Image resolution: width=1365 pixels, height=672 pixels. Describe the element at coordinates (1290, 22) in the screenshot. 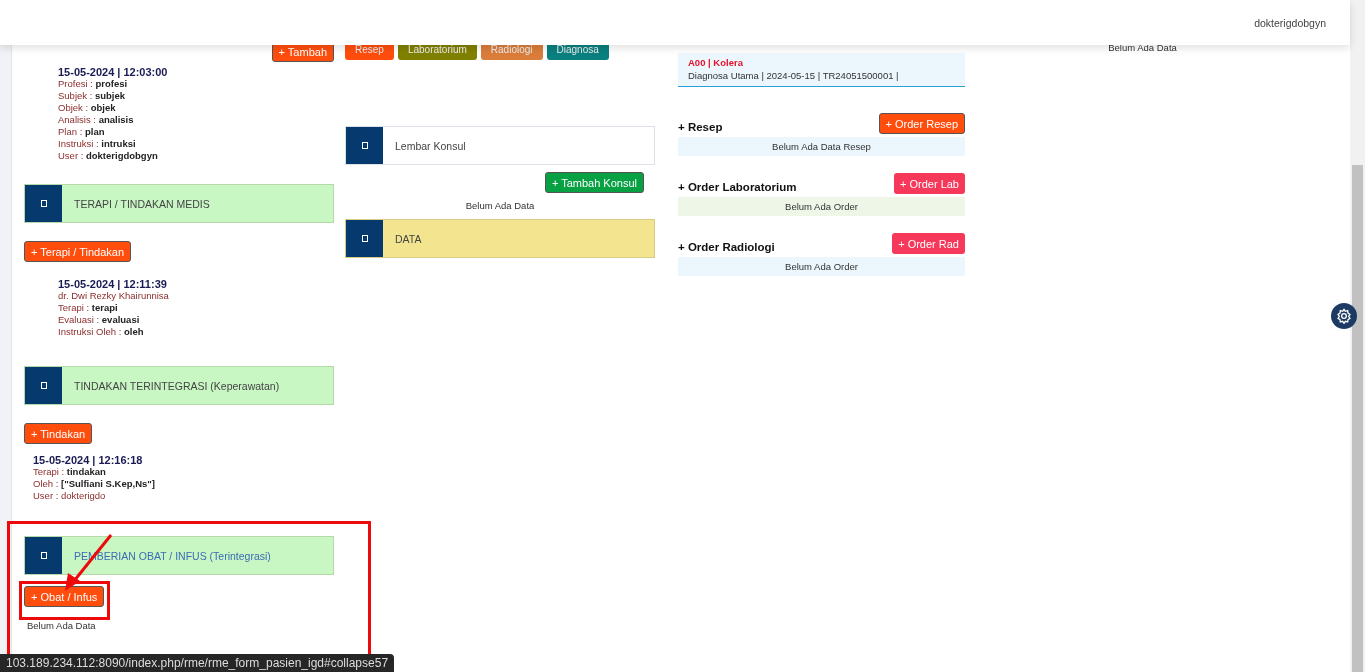

I see `user-name: dokterigdobgyn` at that location.